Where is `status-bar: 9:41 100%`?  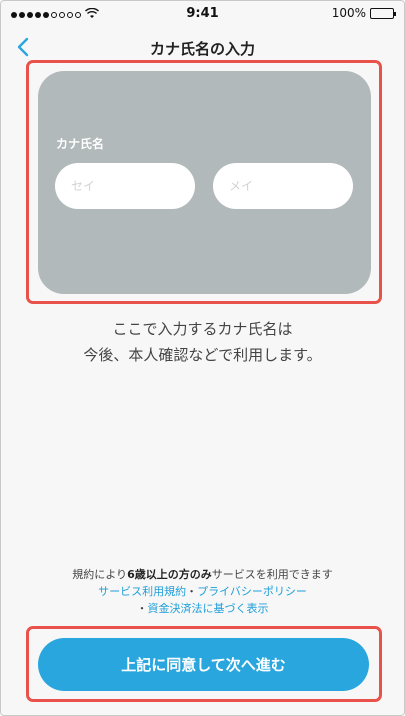
status-bar: 9:41 100% is located at coordinates (202, 14).